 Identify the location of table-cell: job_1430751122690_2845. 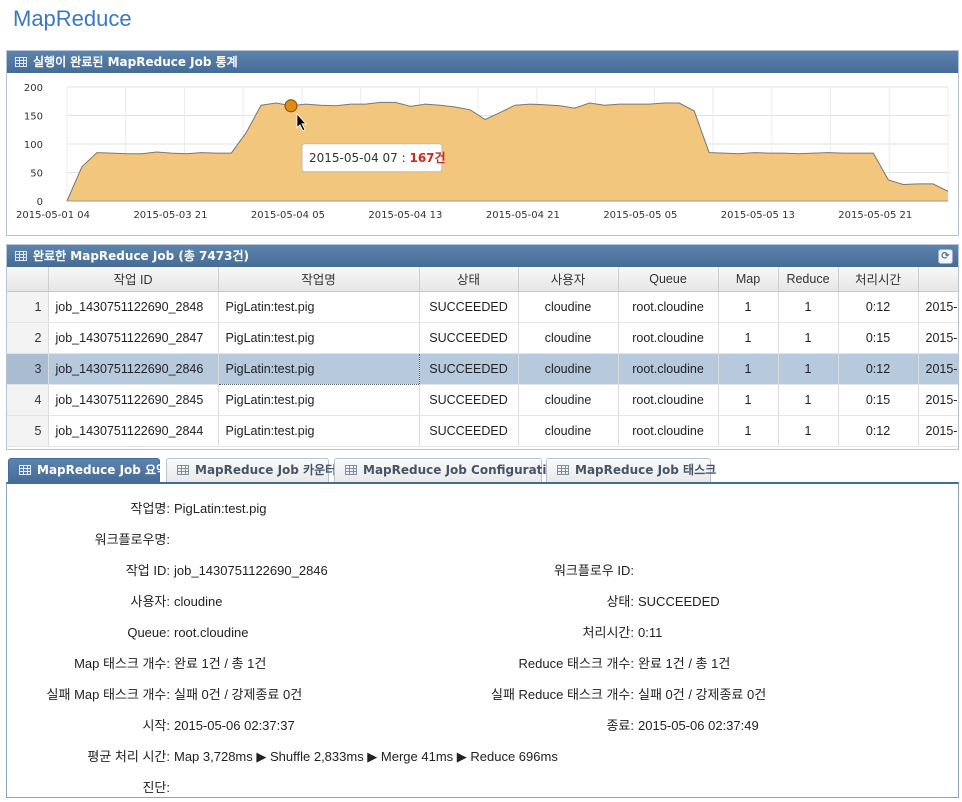
(133, 400).